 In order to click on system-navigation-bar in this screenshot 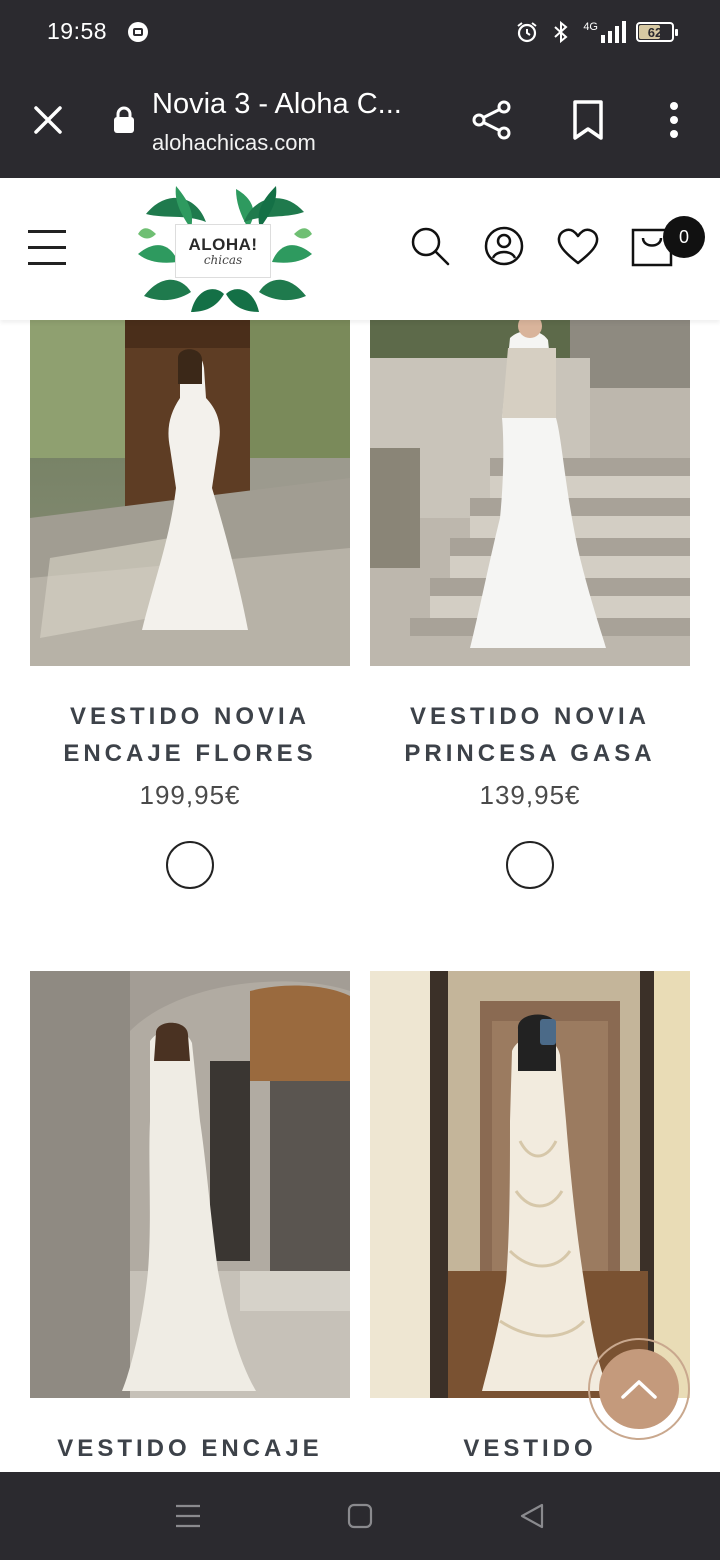, I will do `click(360, 1516)`.